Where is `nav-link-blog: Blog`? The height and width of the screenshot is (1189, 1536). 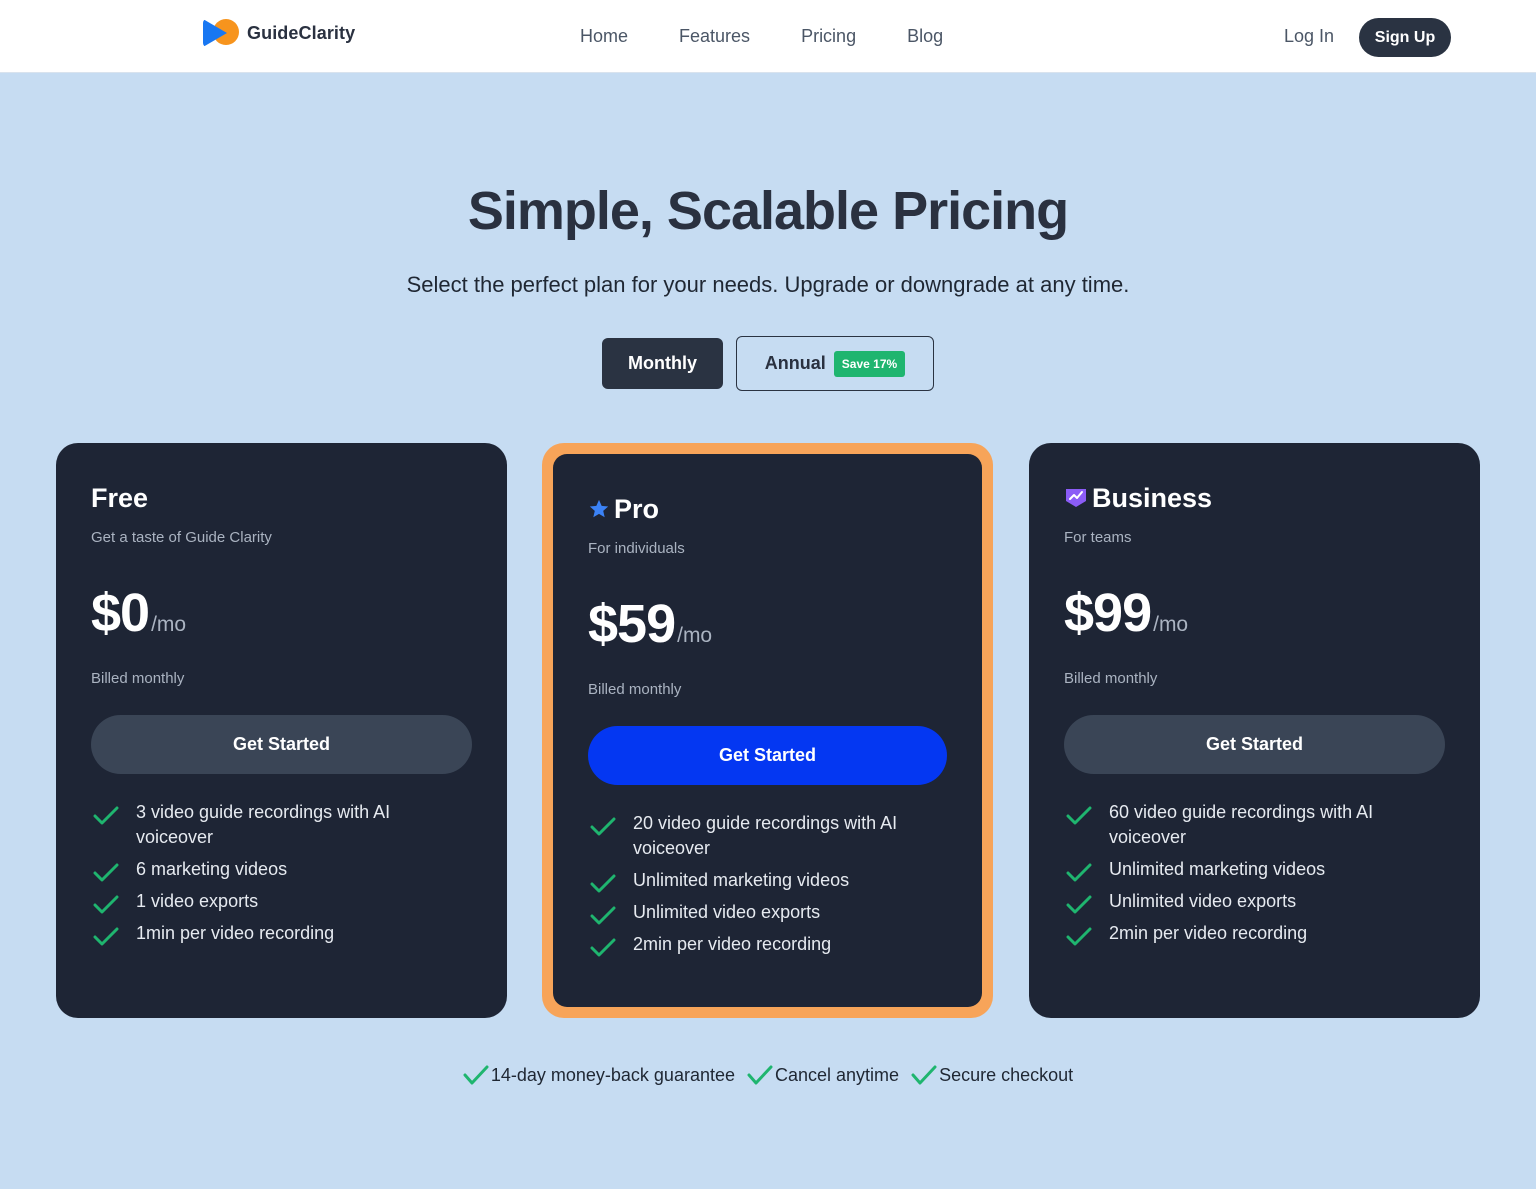
nav-link-blog: Blog is located at coordinates (925, 36).